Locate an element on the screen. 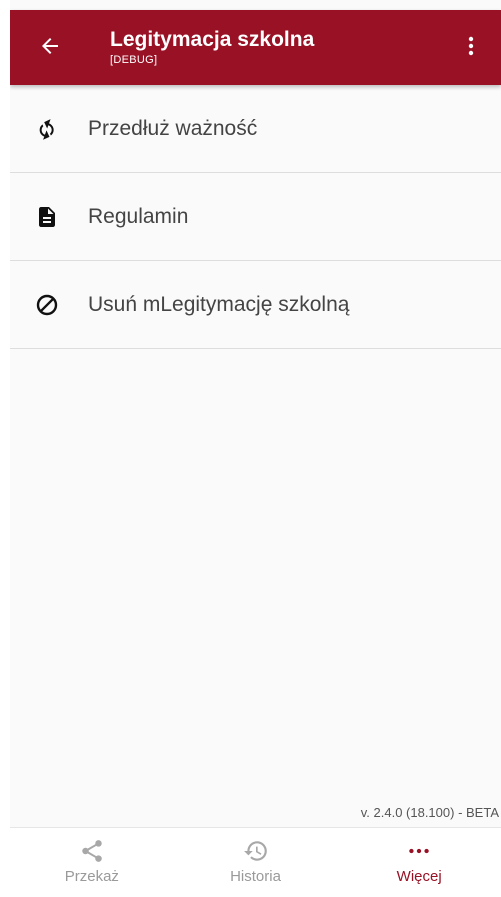 Image resolution: width=501 pixels, height=897 pixels. bottom-navigation: Przekaż Historia Więcej is located at coordinates (255, 862).